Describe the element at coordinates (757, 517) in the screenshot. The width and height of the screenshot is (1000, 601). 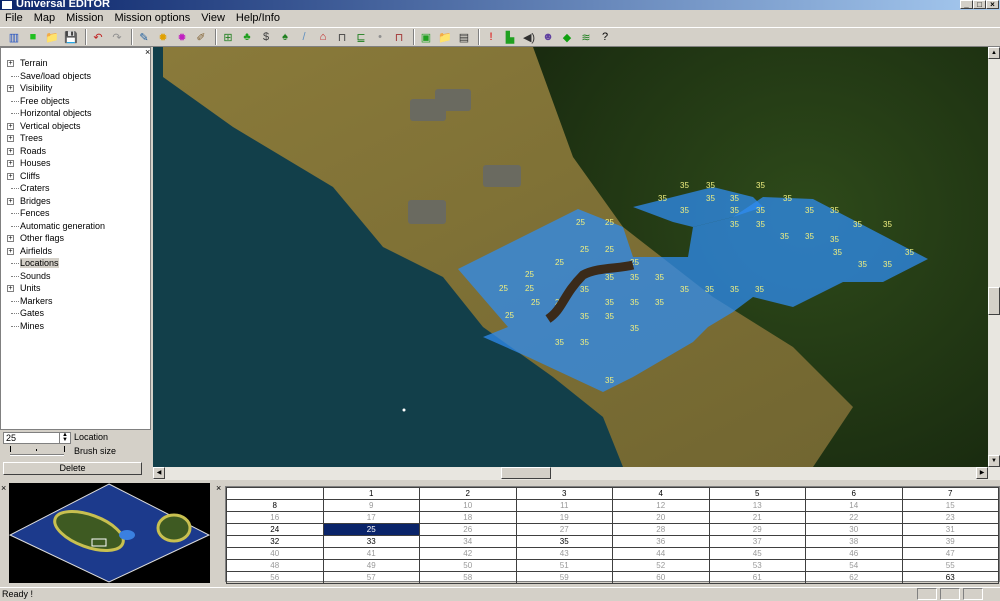
I see `grid-cell: 21` at that location.